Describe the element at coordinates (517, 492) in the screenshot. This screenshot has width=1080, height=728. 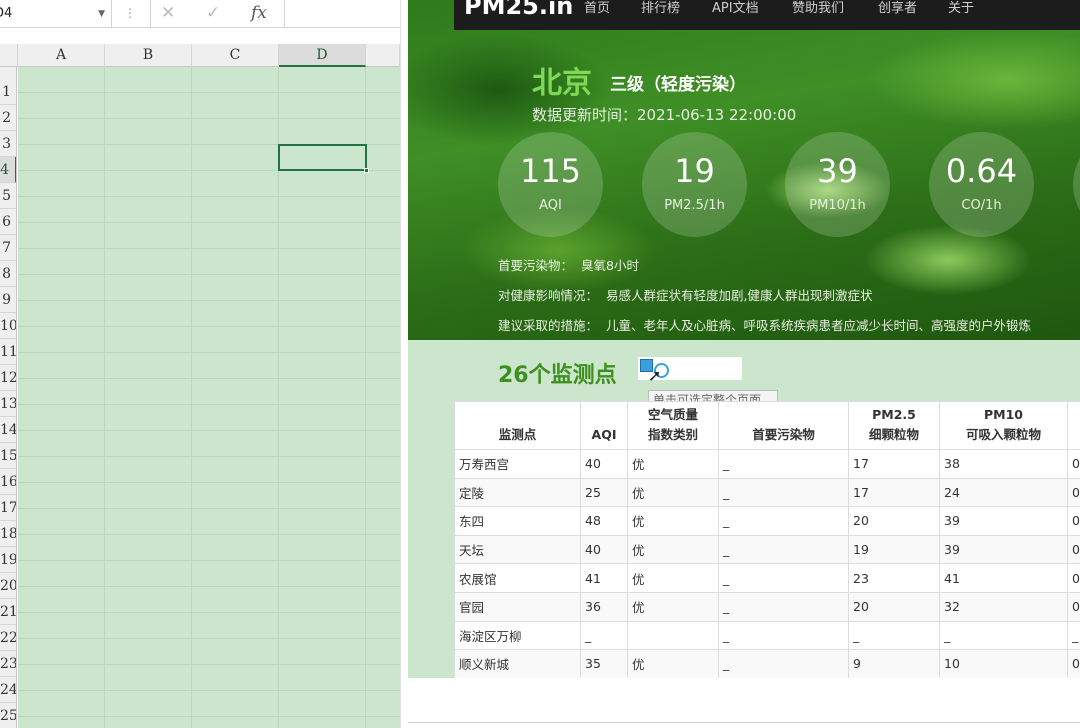
I see `table-cell: 定陵` at that location.